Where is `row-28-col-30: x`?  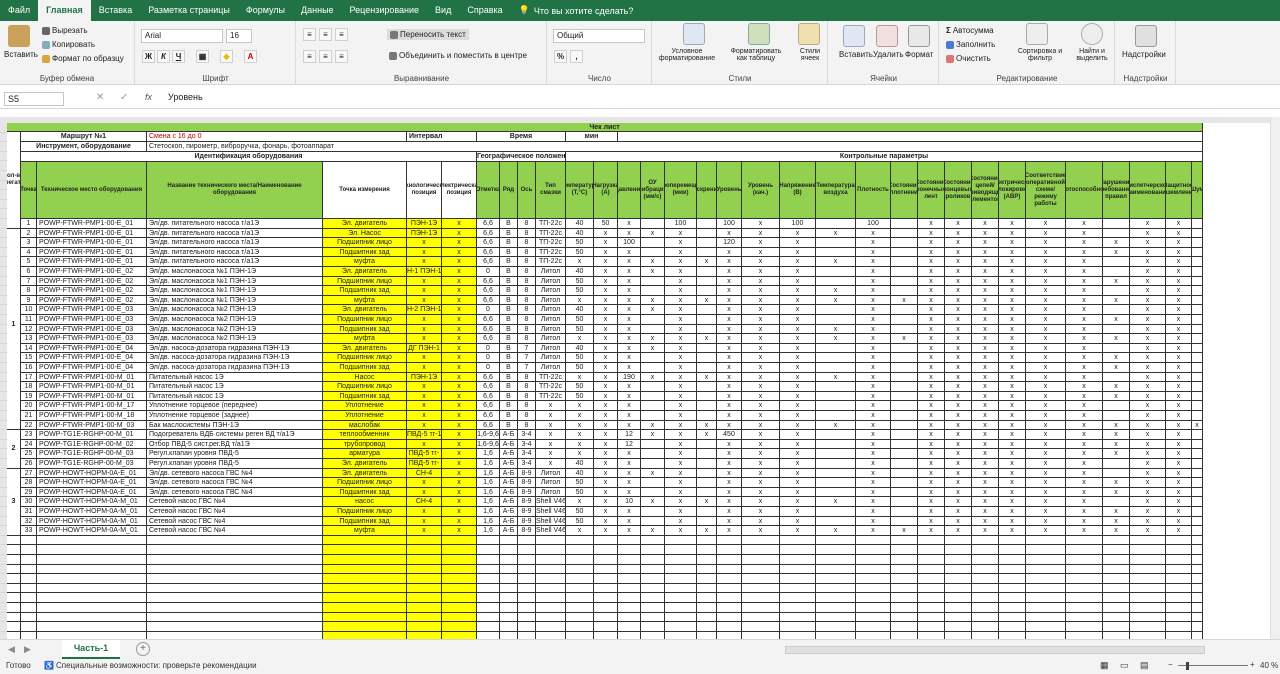 row-28-col-30: x is located at coordinates (1179, 483).